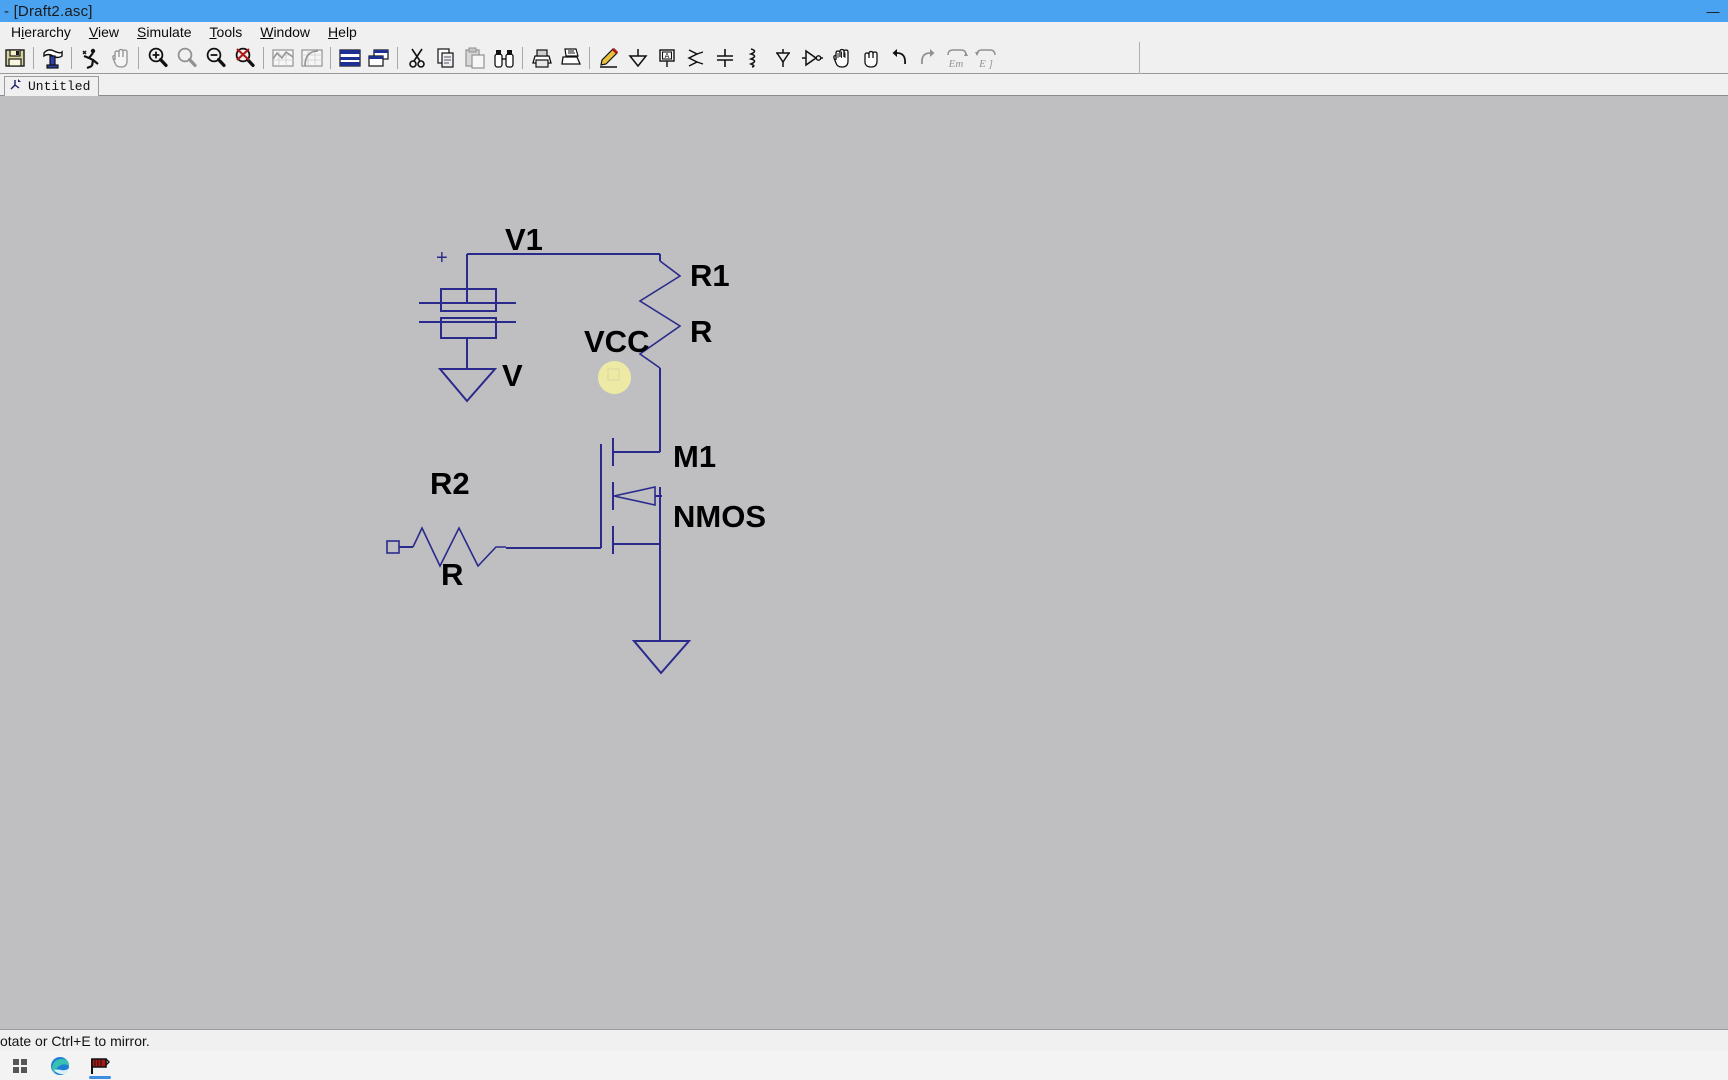  I want to click on taskbar, so click(864, 1065).